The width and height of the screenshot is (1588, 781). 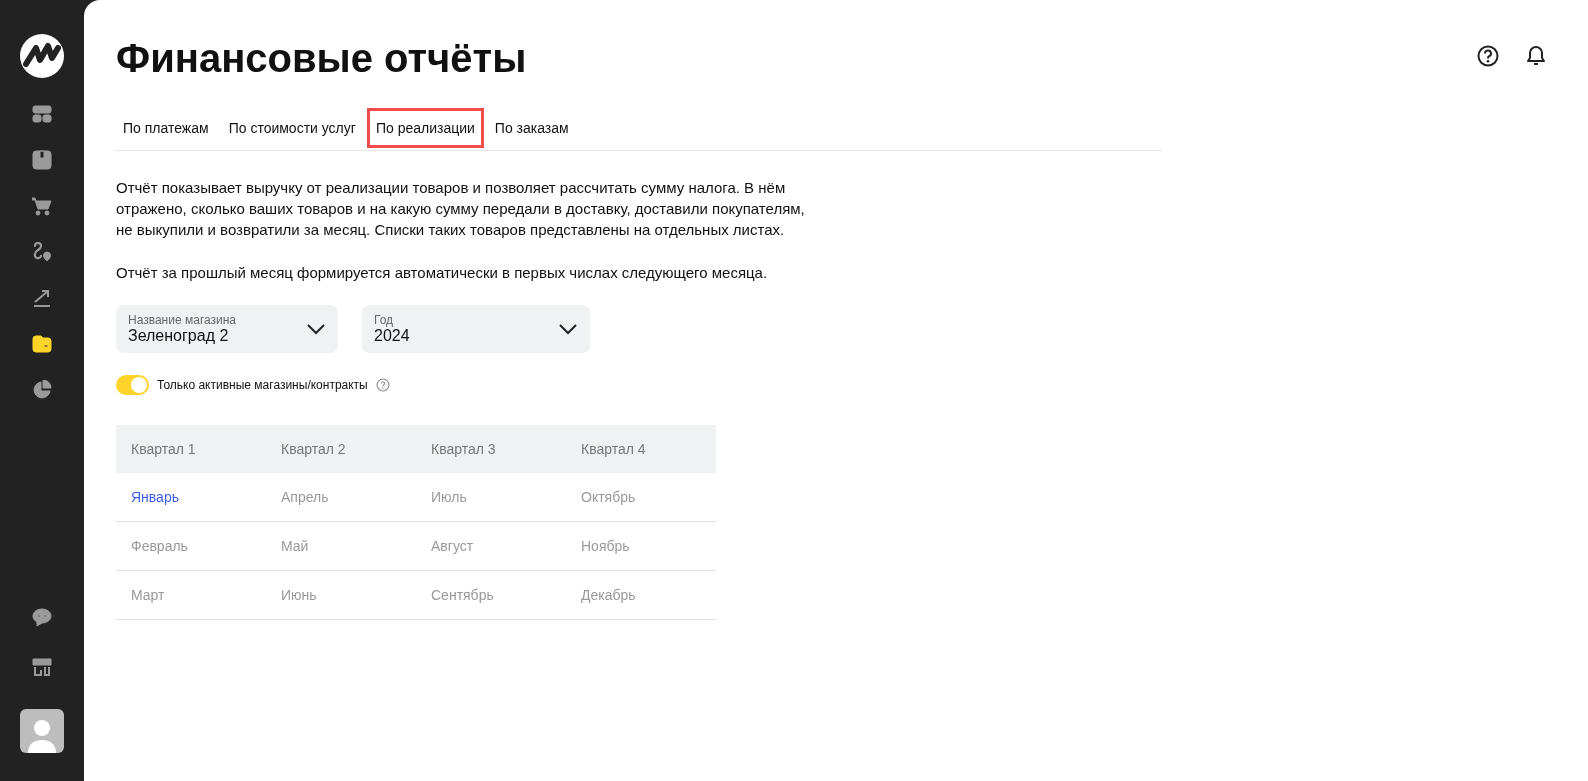 I want to click on month-link: Апрель, so click(x=305, y=497).